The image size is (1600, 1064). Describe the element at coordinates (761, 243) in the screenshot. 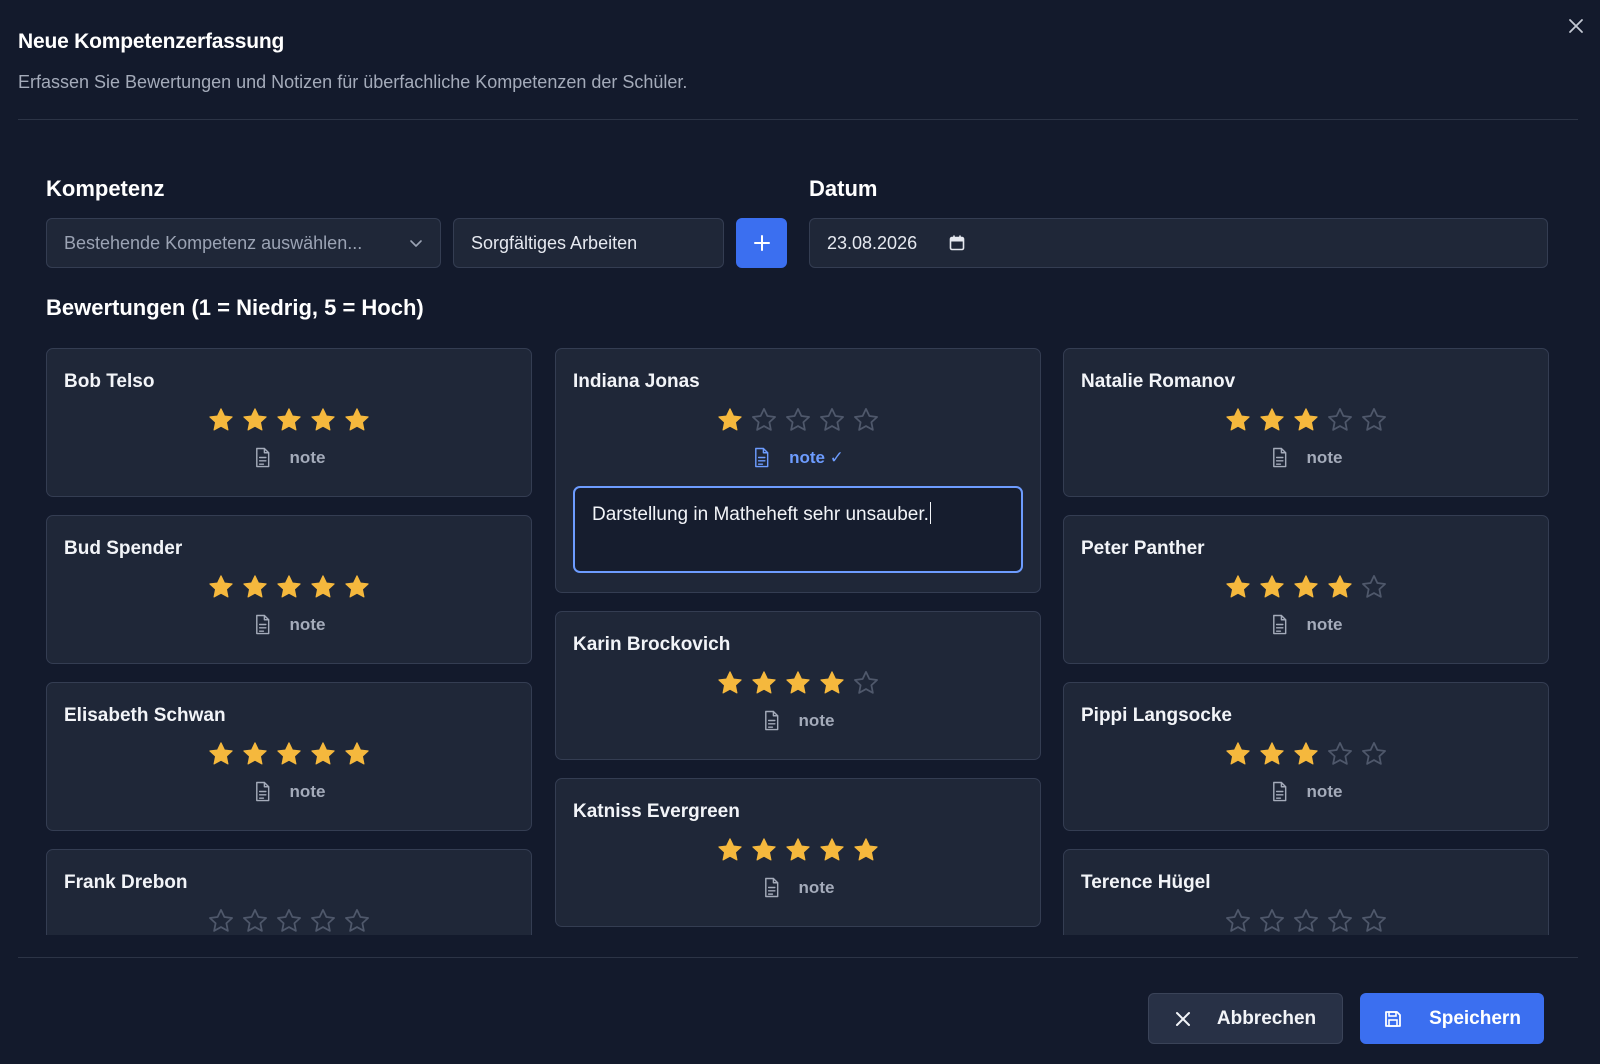

I see `add-competence-button` at that location.